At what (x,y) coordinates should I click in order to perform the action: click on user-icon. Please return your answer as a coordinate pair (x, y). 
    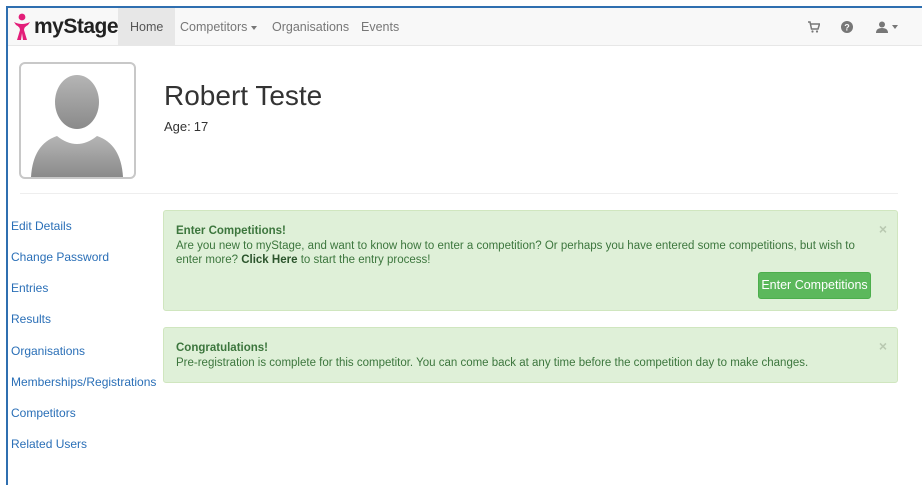
    Looking at the image, I should click on (882, 27).